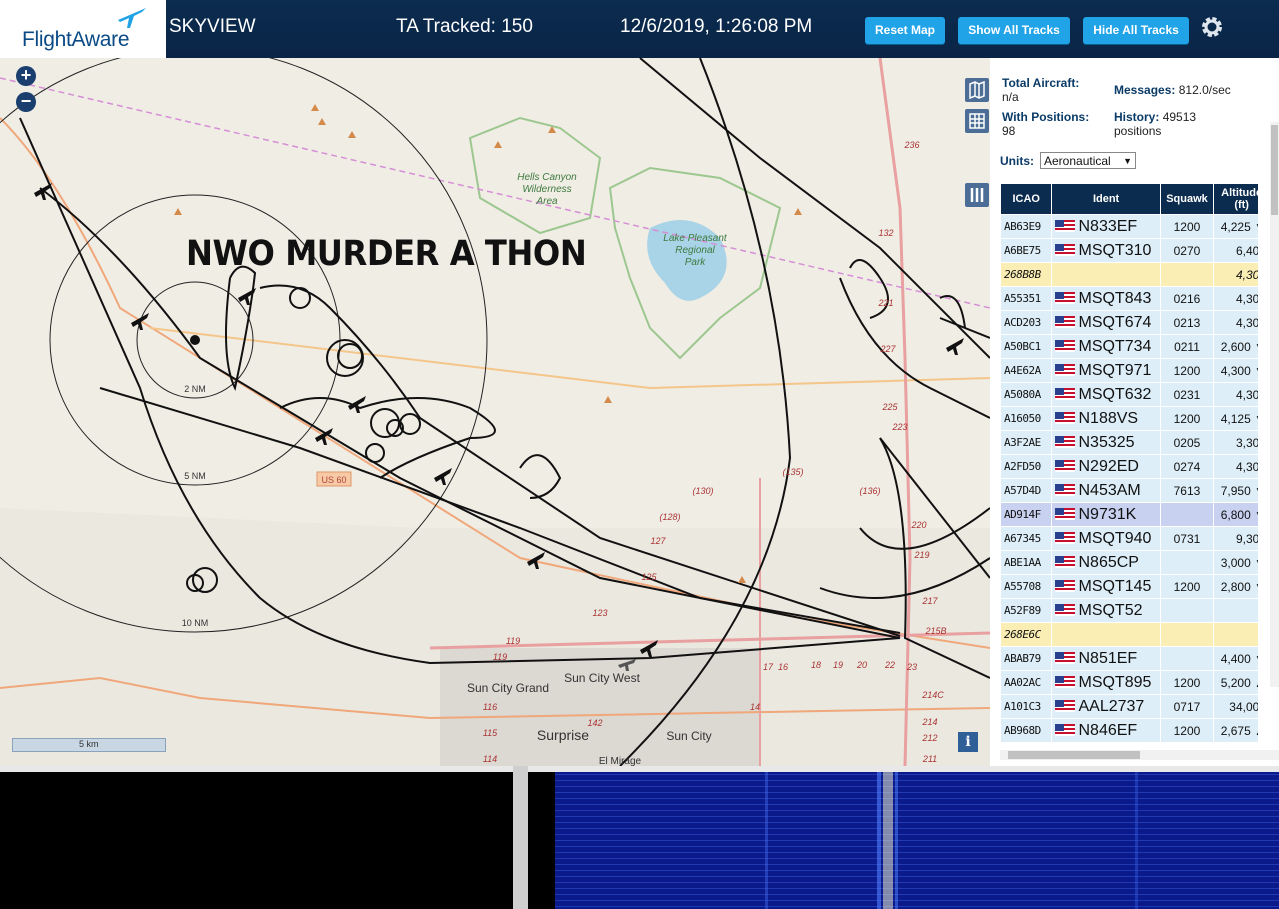  What do you see at coordinates (195, 476) in the screenshot?
I see `svg-text: 5 NM` at bounding box center [195, 476].